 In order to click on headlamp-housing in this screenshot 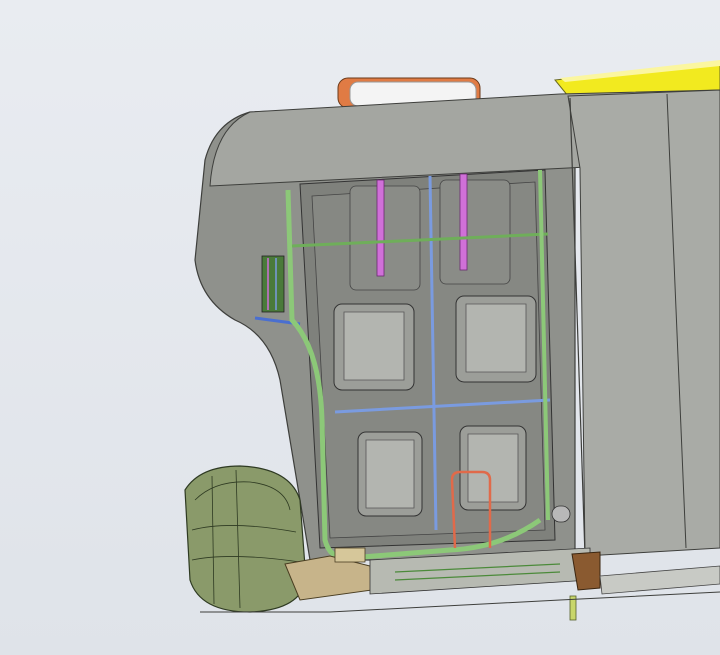, I will do `click(245, 539)`.